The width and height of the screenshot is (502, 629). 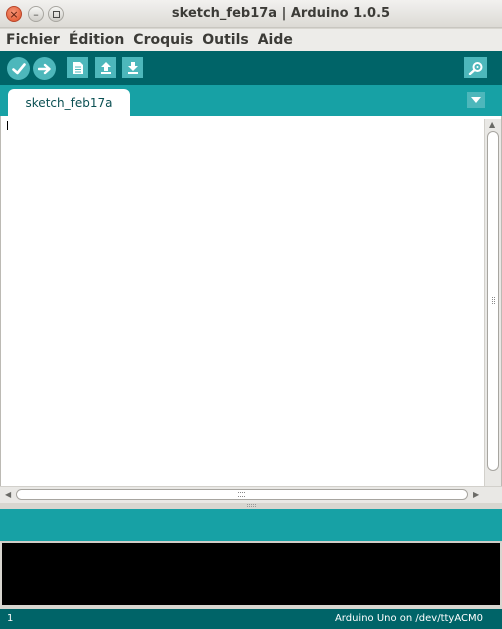 I want to click on vertical-scrollbar: ▲, so click(x=492, y=302).